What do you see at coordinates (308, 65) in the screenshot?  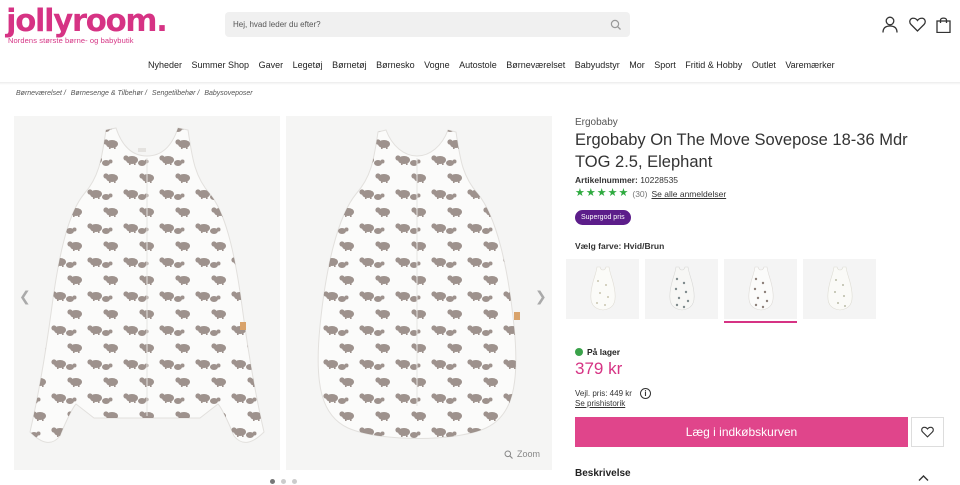 I see `nav-item-legetoj: Legetøj` at bounding box center [308, 65].